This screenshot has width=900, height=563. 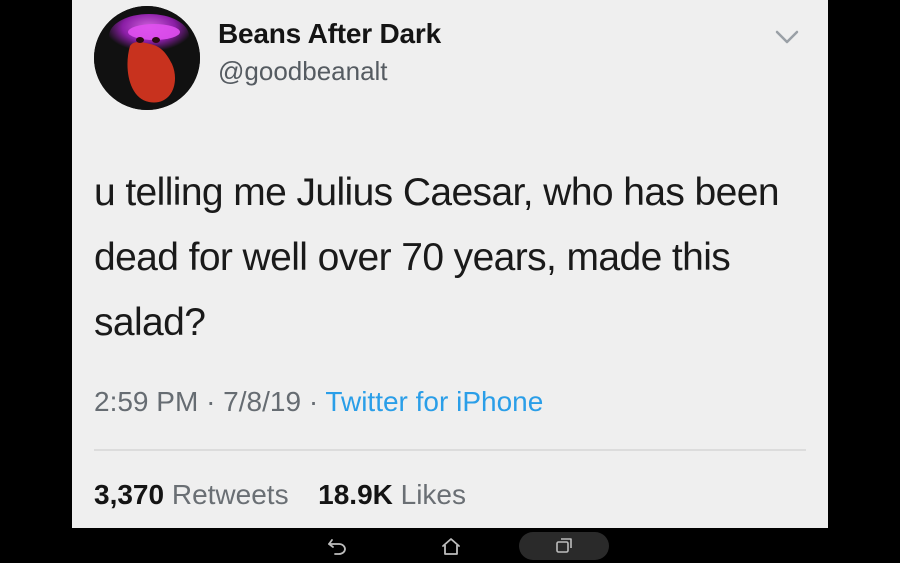 What do you see at coordinates (450, 450) in the screenshot?
I see `divider` at bounding box center [450, 450].